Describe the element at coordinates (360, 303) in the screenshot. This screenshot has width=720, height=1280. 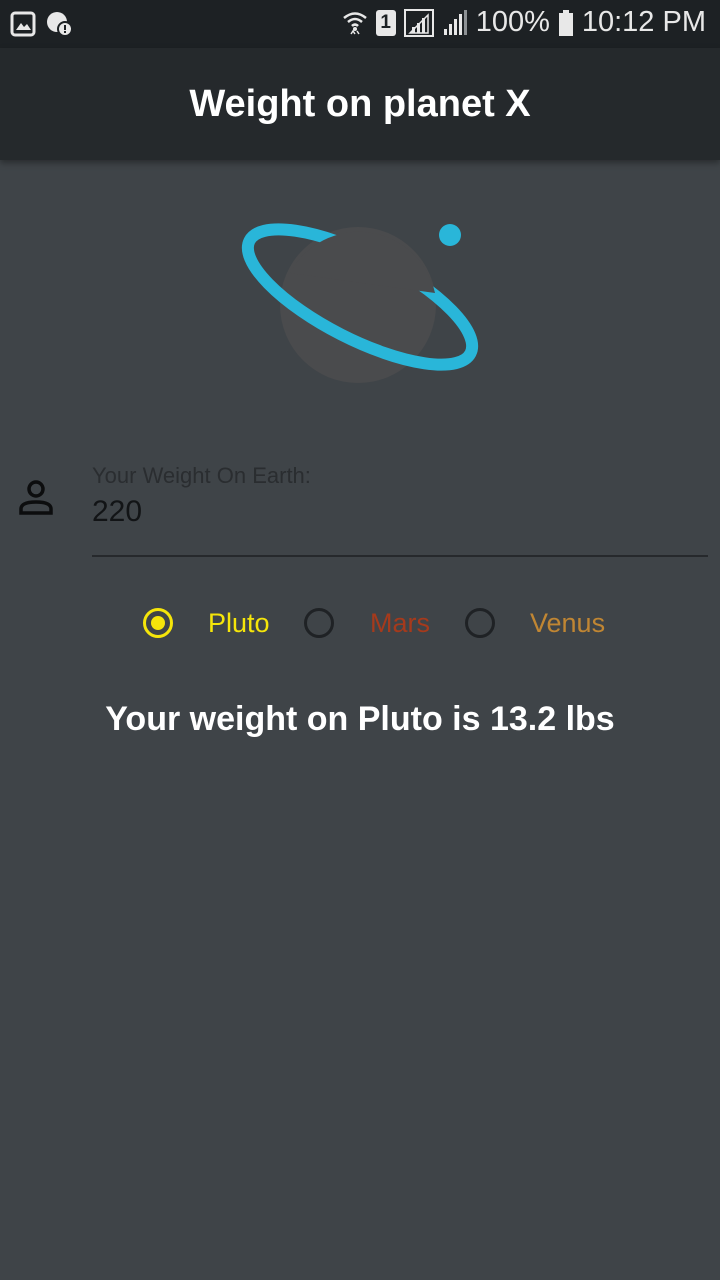
I see `planet-icon` at that location.